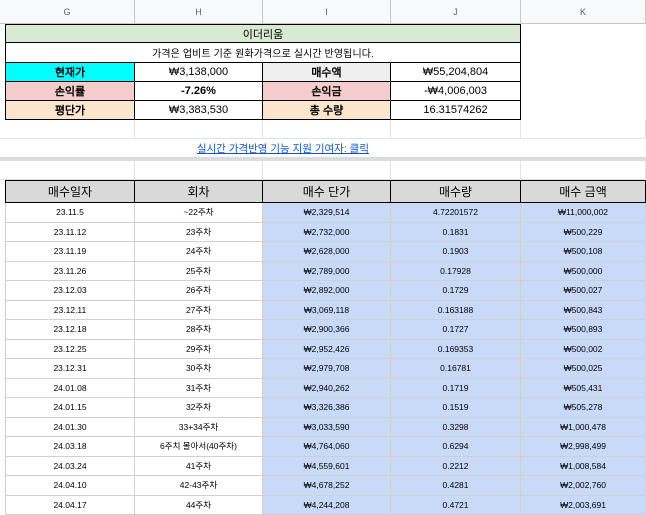  Describe the element at coordinates (456, 428) in the screenshot. I see `quantity-cell: 0.3298` at that location.